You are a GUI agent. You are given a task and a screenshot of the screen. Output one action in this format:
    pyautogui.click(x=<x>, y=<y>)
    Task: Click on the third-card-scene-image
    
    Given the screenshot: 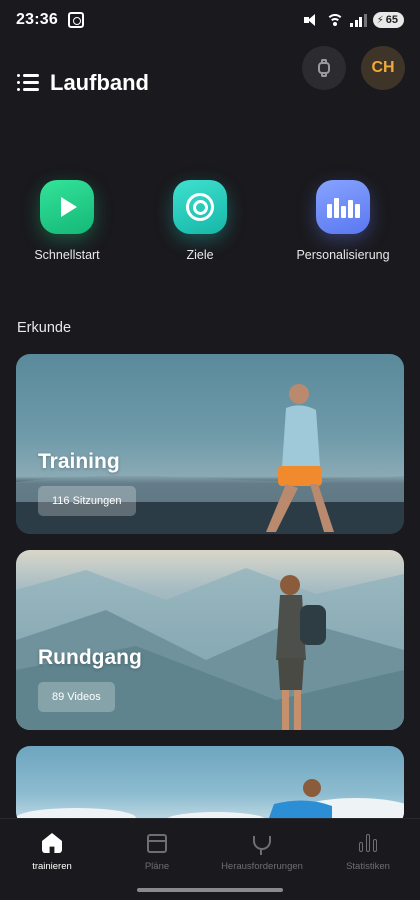 What is the action you would take?
    pyautogui.click(x=210, y=802)
    